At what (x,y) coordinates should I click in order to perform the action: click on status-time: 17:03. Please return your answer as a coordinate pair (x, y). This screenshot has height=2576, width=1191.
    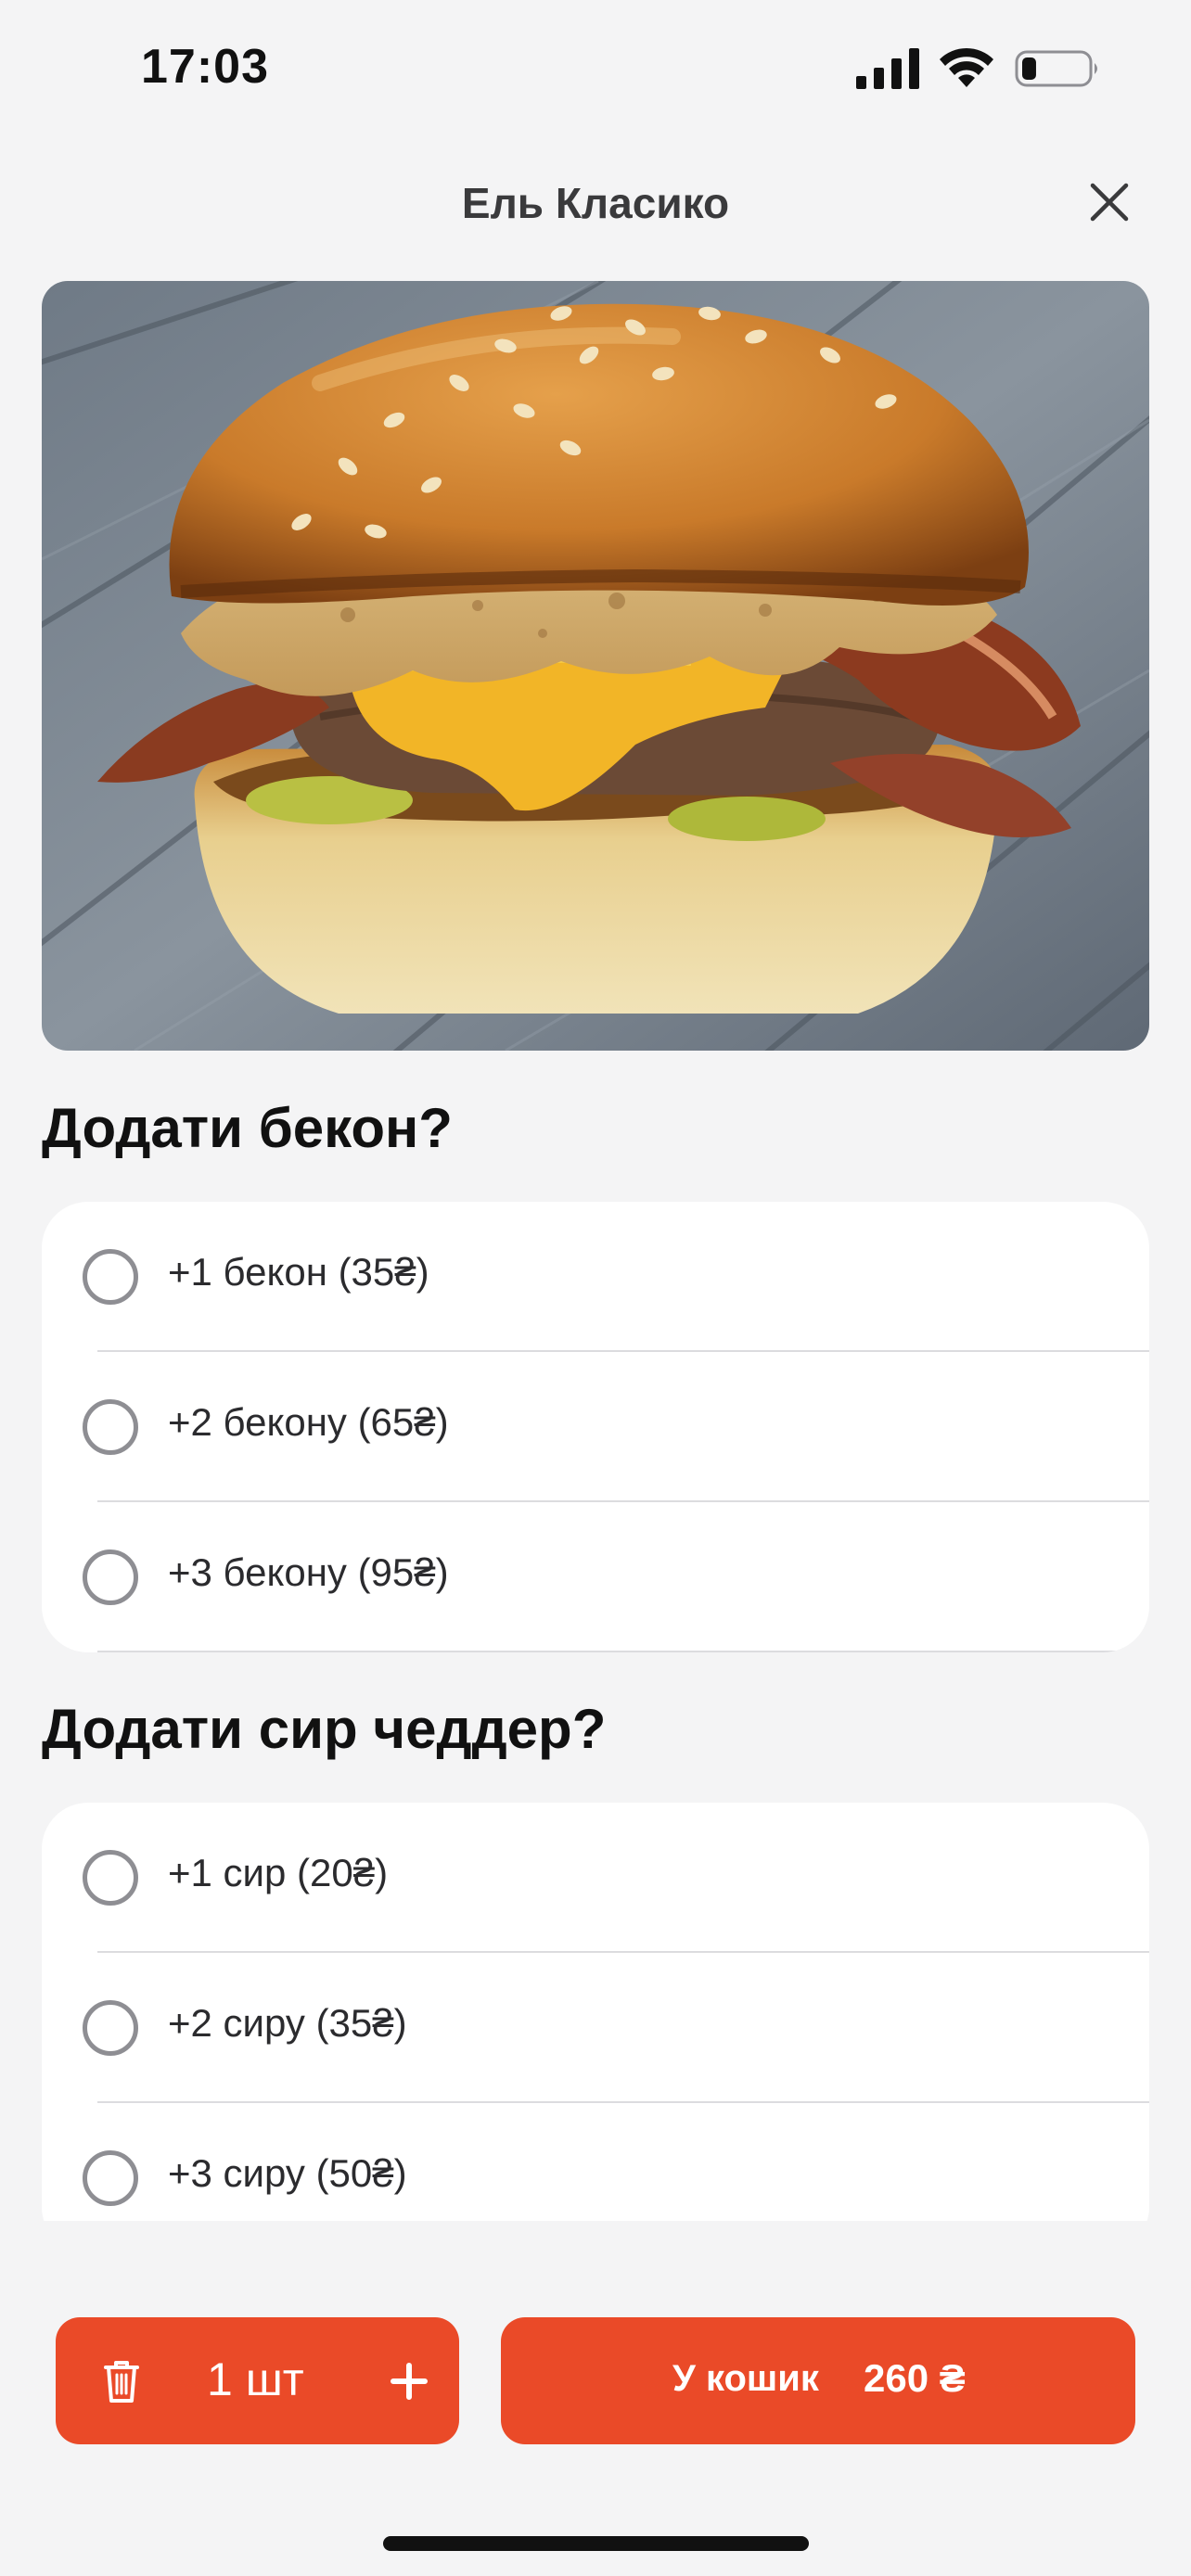
    Looking at the image, I should click on (205, 67).